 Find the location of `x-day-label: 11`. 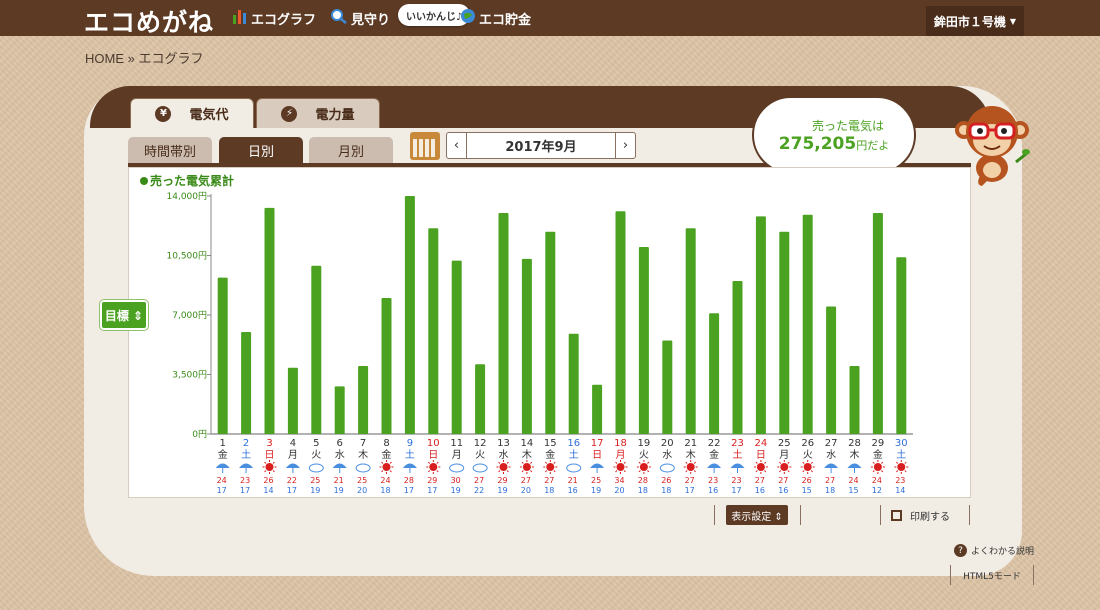

x-day-label: 11 is located at coordinates (456, 443).